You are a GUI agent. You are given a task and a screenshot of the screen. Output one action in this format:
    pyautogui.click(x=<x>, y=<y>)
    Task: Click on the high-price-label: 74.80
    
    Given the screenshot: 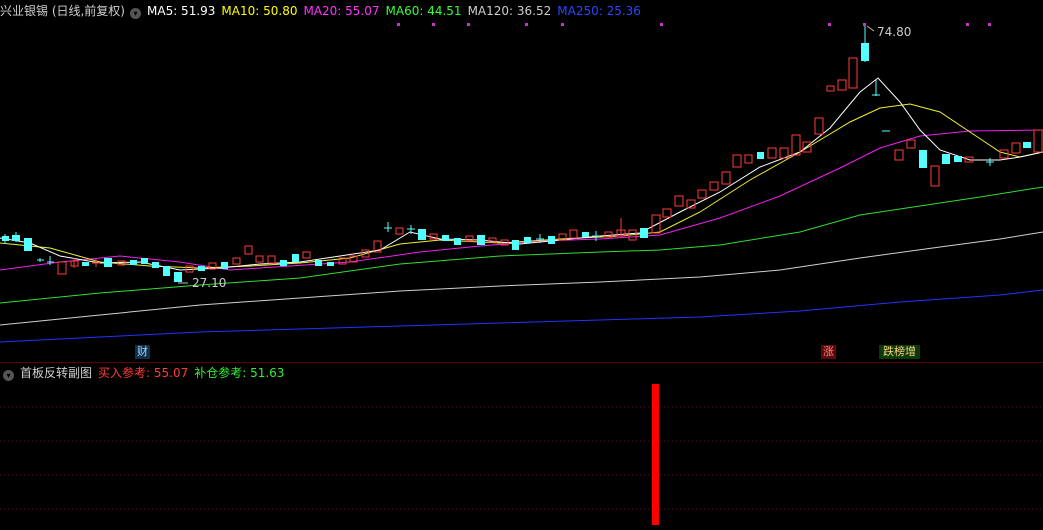 What is the action you would take?
    pyautogui.click(x=894, y=32)
    